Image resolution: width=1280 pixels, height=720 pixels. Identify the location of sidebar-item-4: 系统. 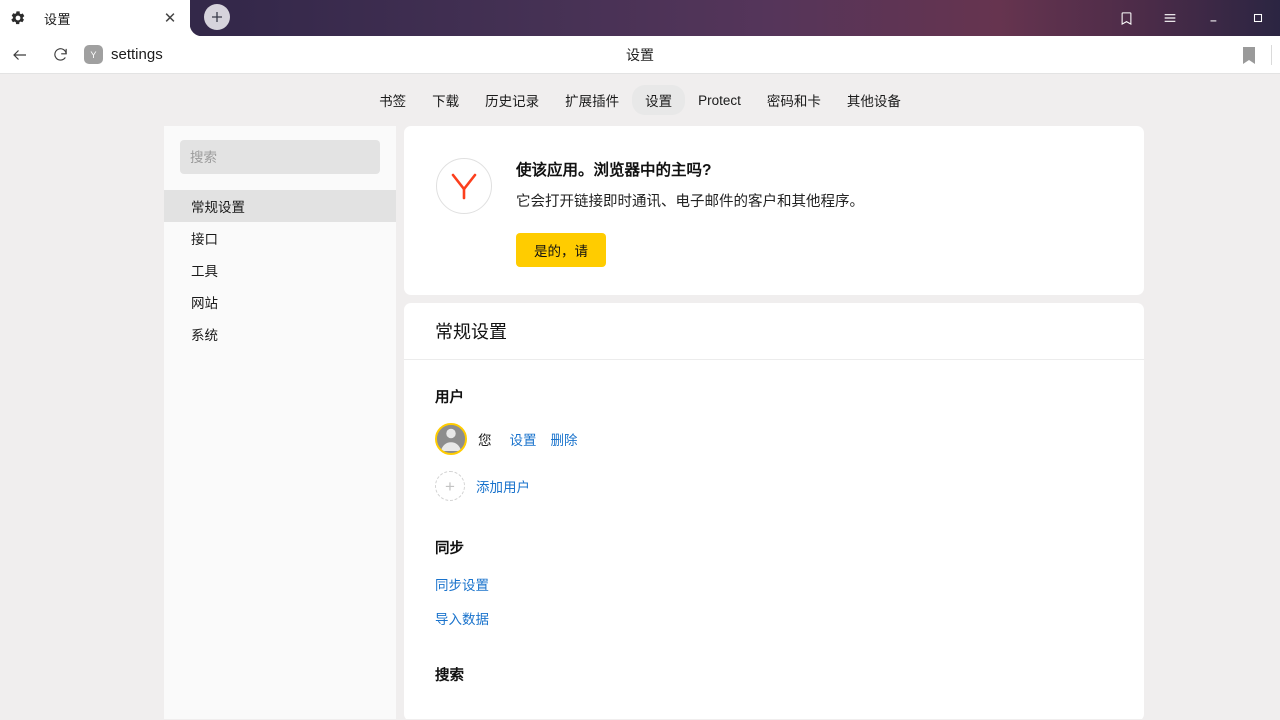
(280, 334).